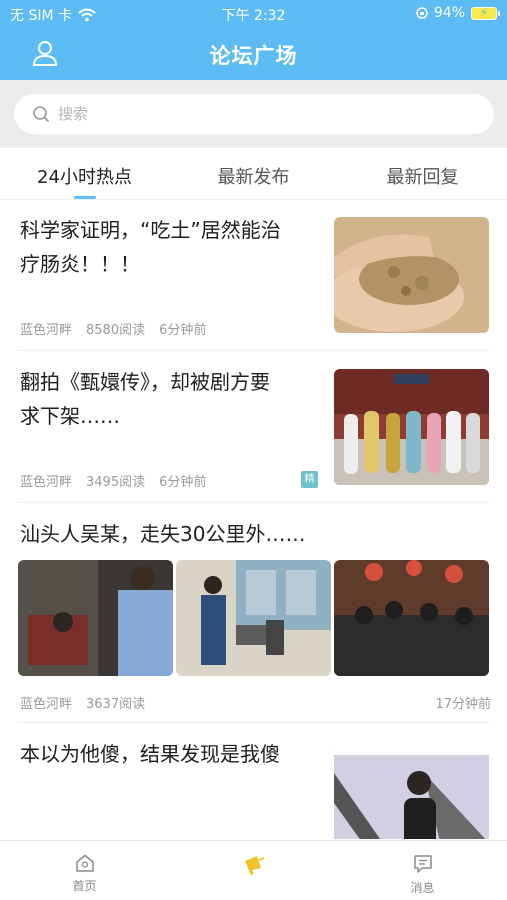  I want to click on escalator-photo, so click(411, 791).